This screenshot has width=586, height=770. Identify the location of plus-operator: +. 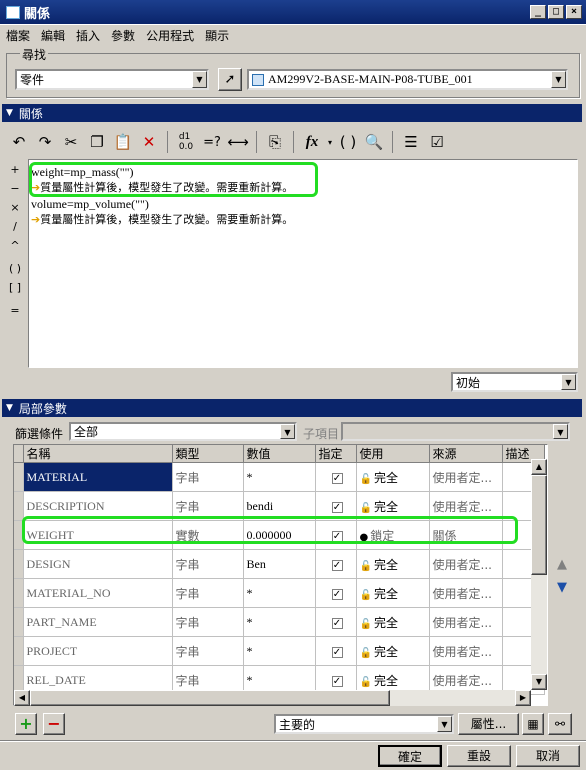
(15, 169).